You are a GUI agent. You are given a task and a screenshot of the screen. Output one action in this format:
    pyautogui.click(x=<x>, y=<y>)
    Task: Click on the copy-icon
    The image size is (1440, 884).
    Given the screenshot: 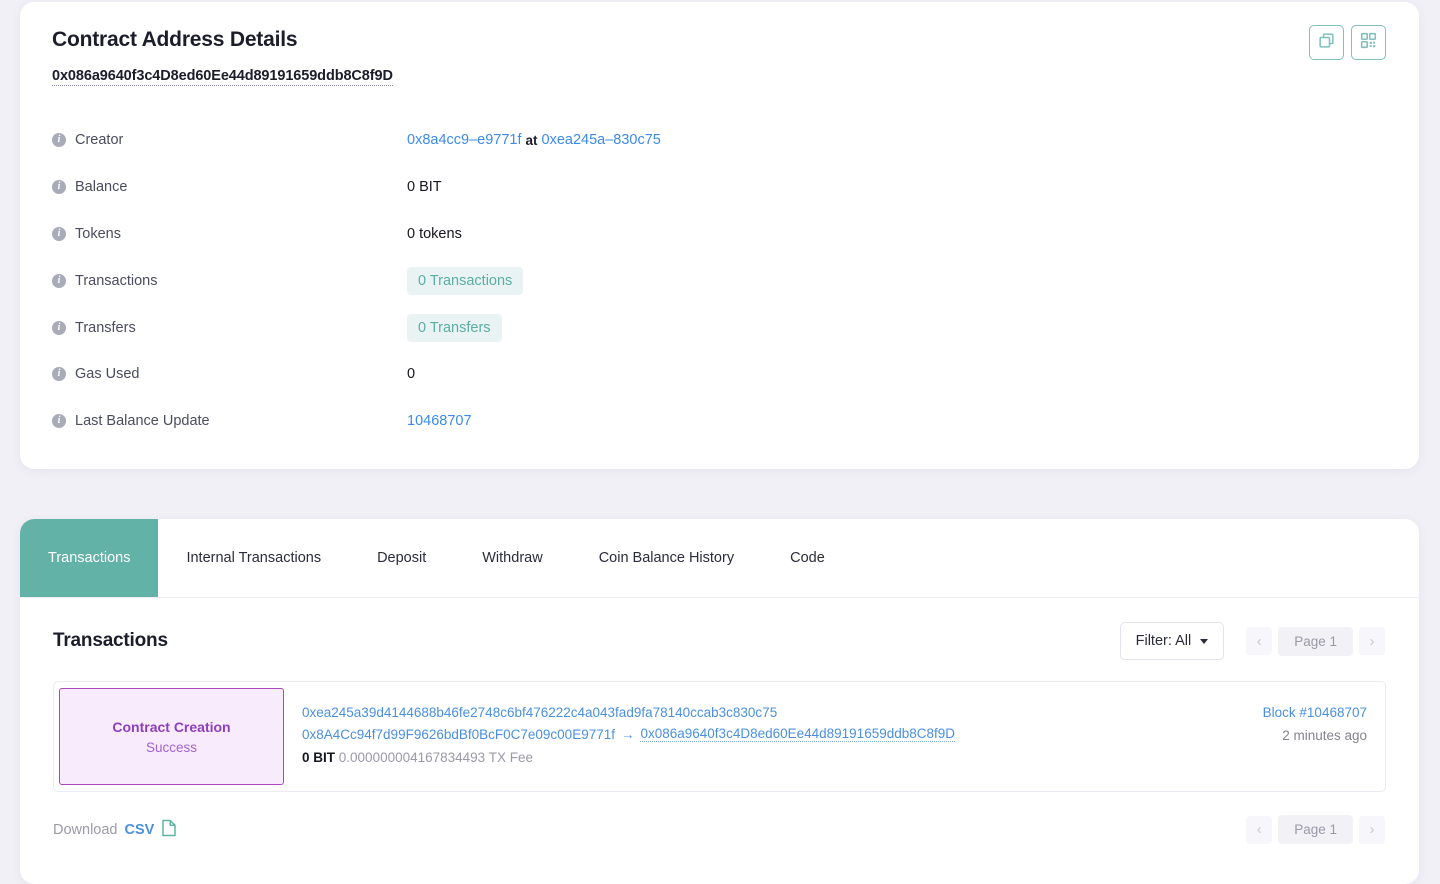 What is the action you would take?
    pyautogui.click(x=1326, y=43)
    